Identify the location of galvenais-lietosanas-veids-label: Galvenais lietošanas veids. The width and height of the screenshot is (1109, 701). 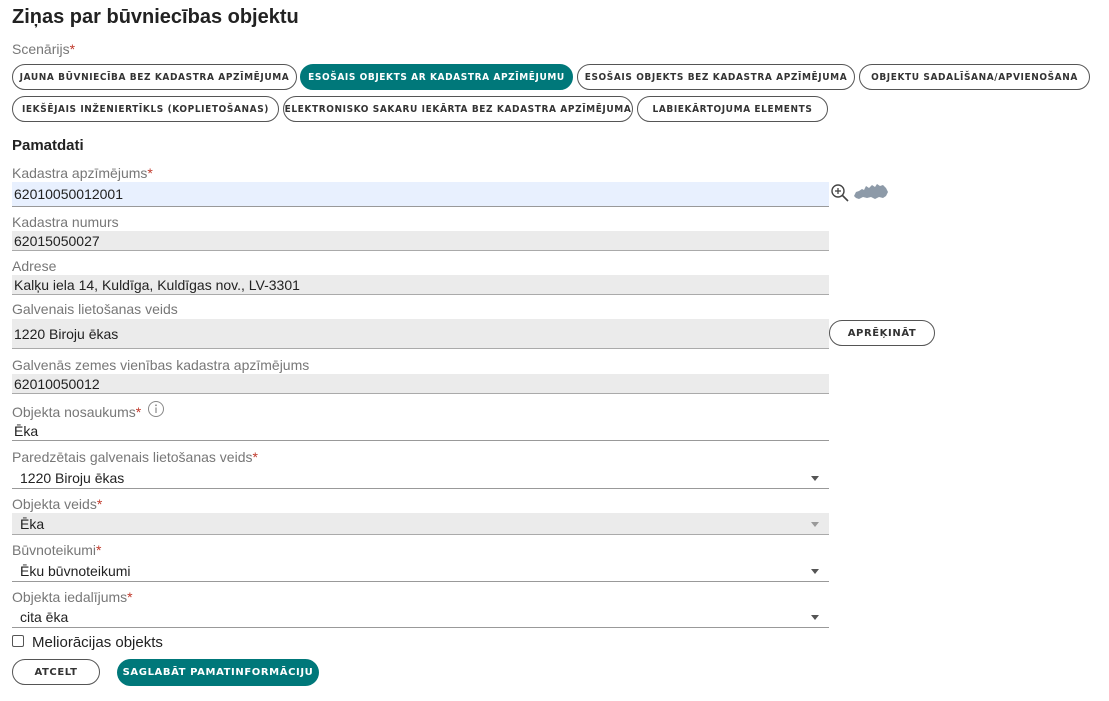
(95, 309).